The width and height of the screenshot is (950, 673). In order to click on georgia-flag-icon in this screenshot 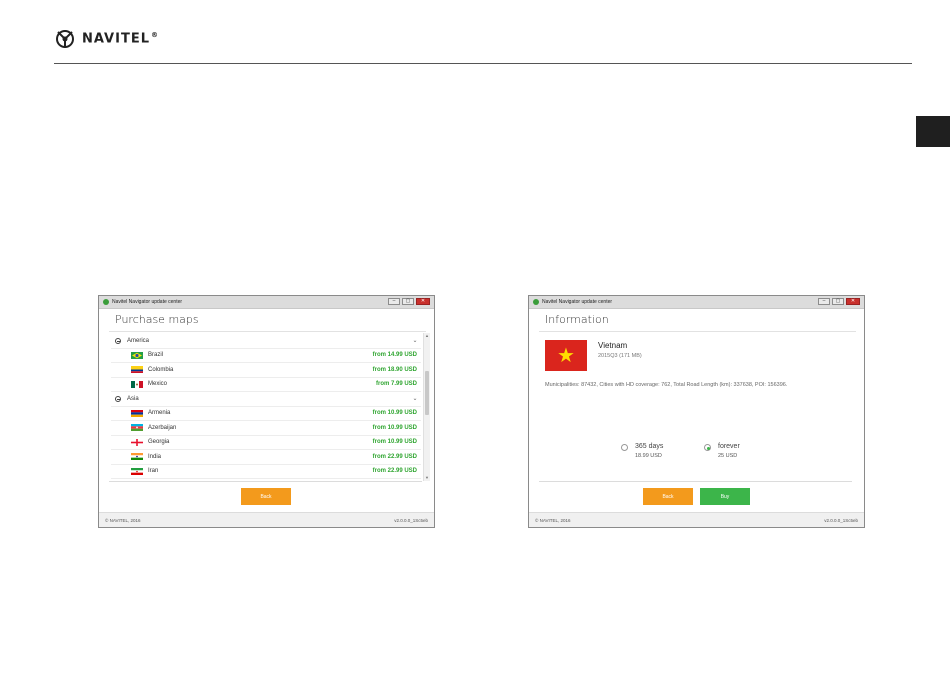, I will do `click(137, 442)`.